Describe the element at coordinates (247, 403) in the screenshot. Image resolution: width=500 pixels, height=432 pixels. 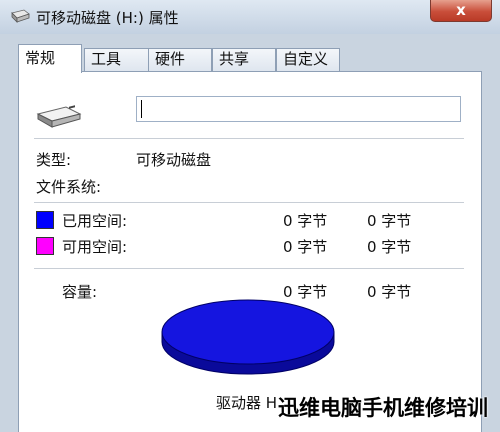
I see `drive-letter-label: 驱动器 H` at that location.